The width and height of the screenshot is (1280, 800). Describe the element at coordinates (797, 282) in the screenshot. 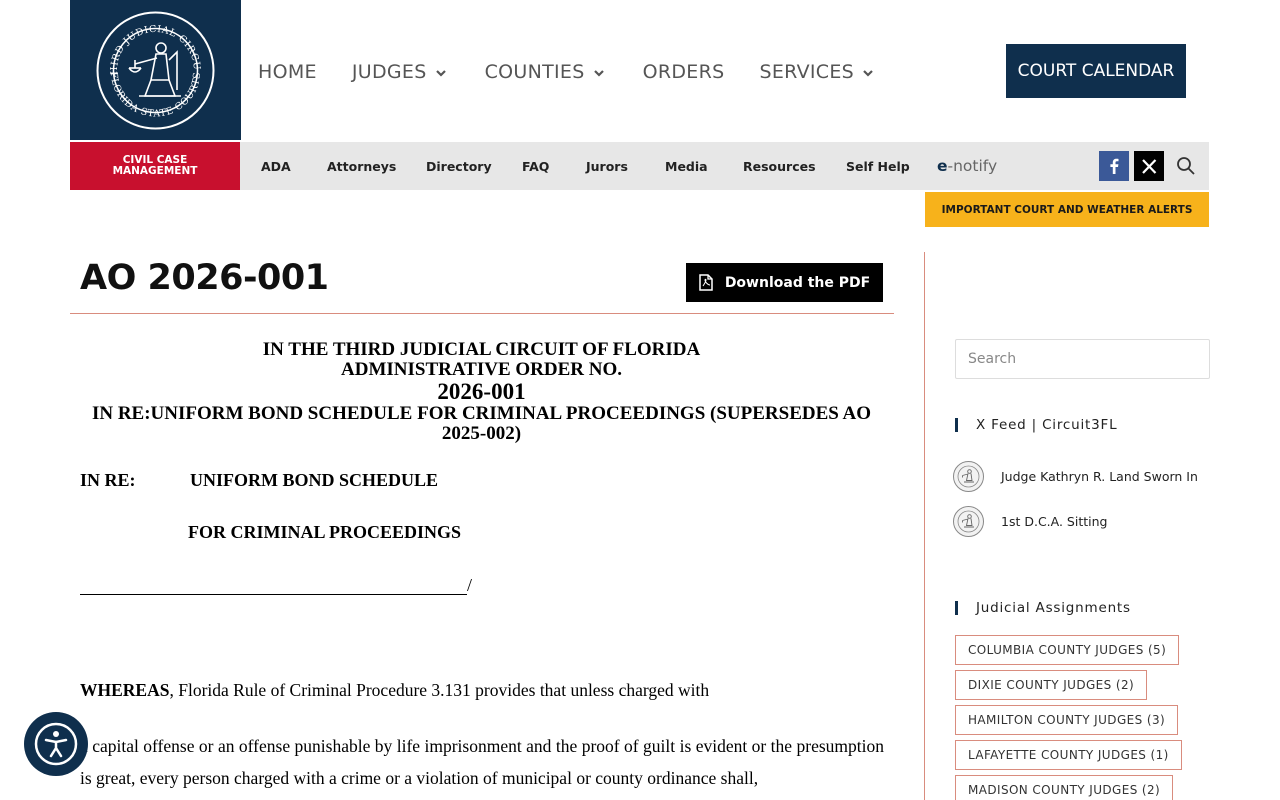

I see `download-pdf-label: Download the PDF` at that location.